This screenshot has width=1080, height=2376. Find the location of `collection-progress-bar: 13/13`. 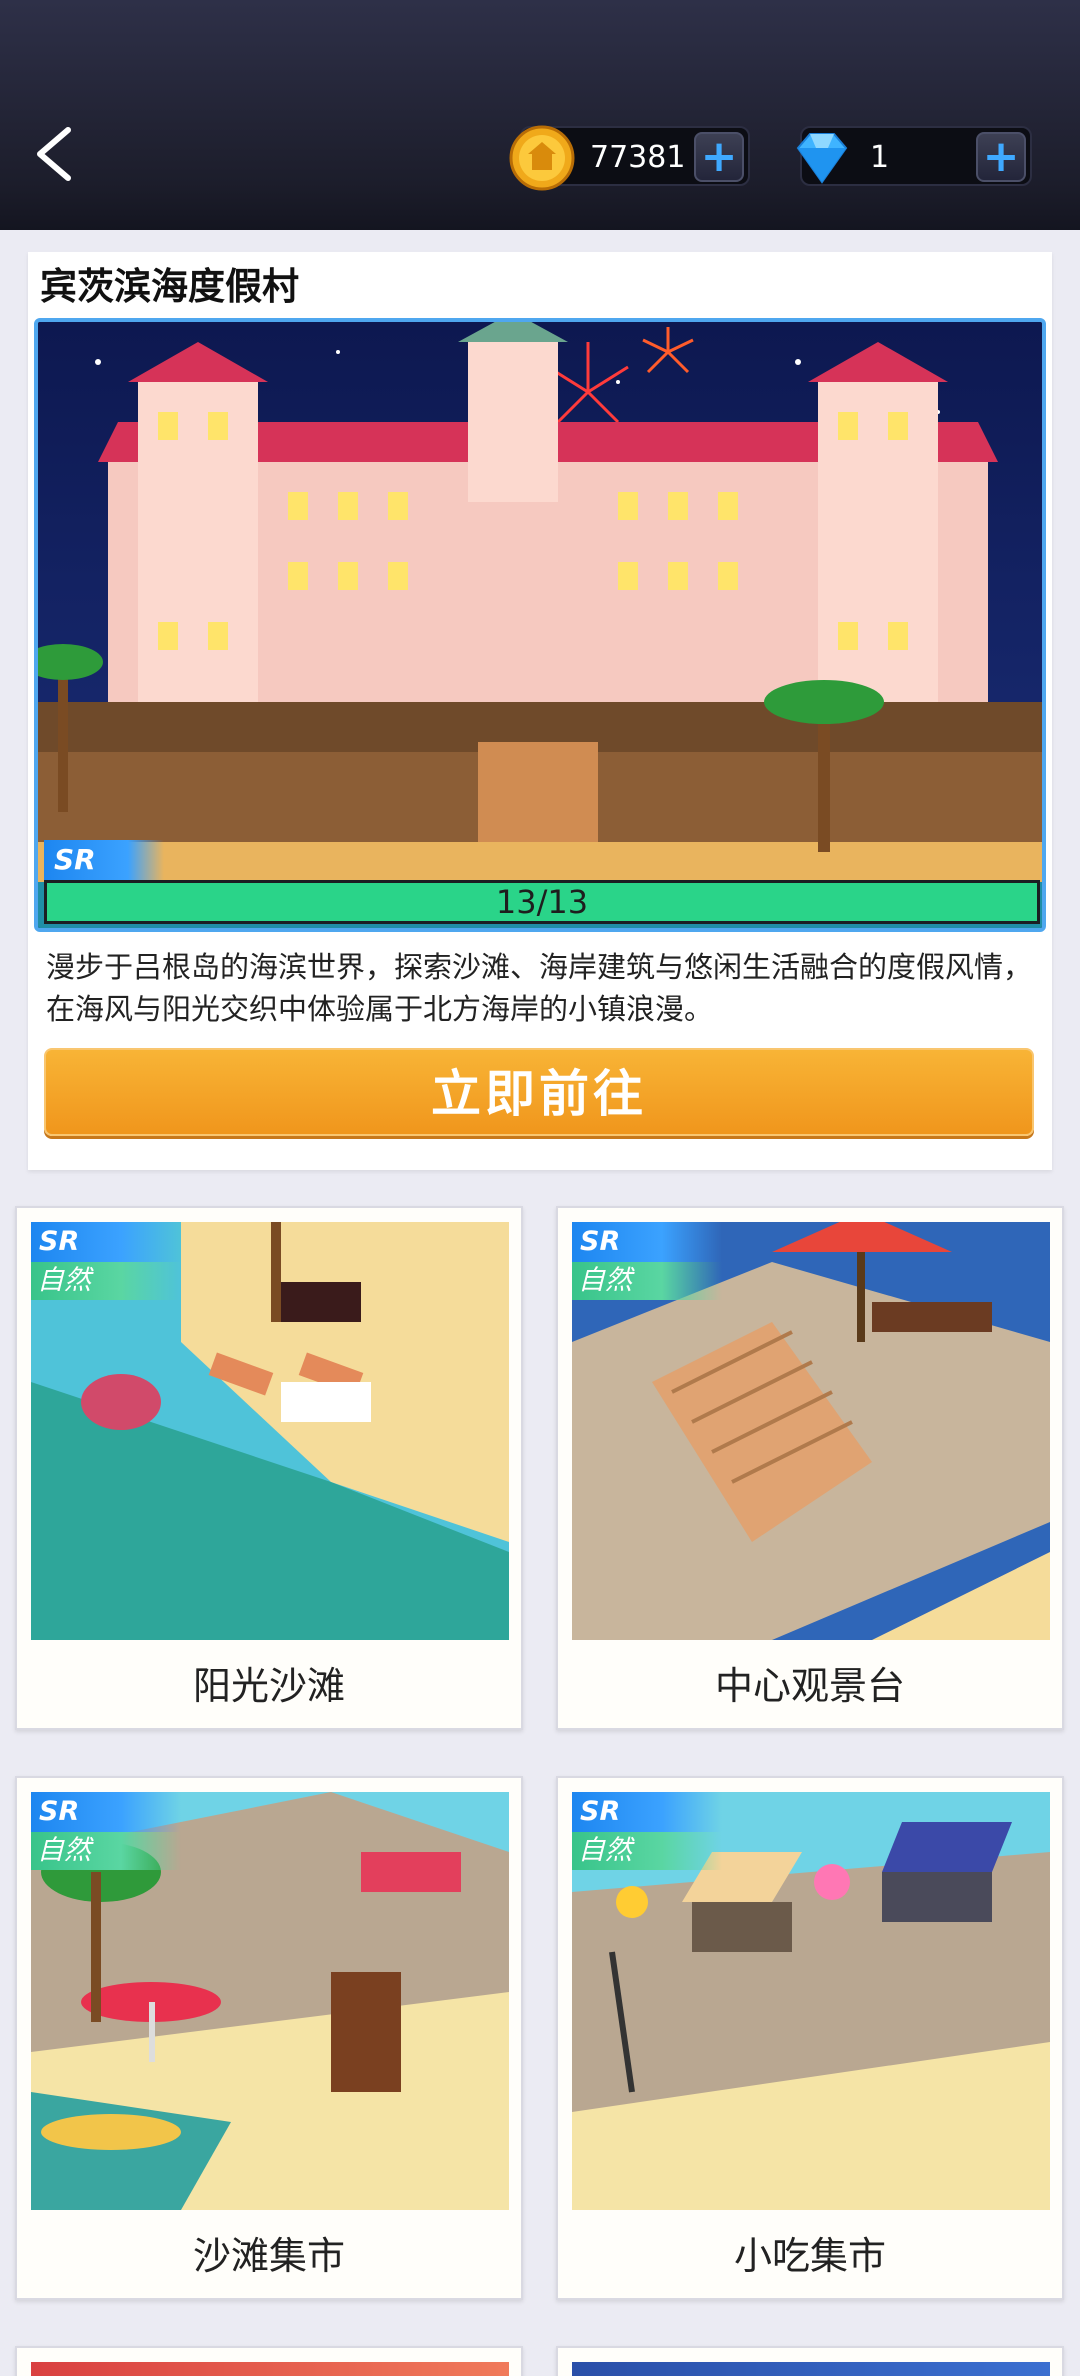

collection-progress-bar: 13/13 is located at coordinates (542, 902).